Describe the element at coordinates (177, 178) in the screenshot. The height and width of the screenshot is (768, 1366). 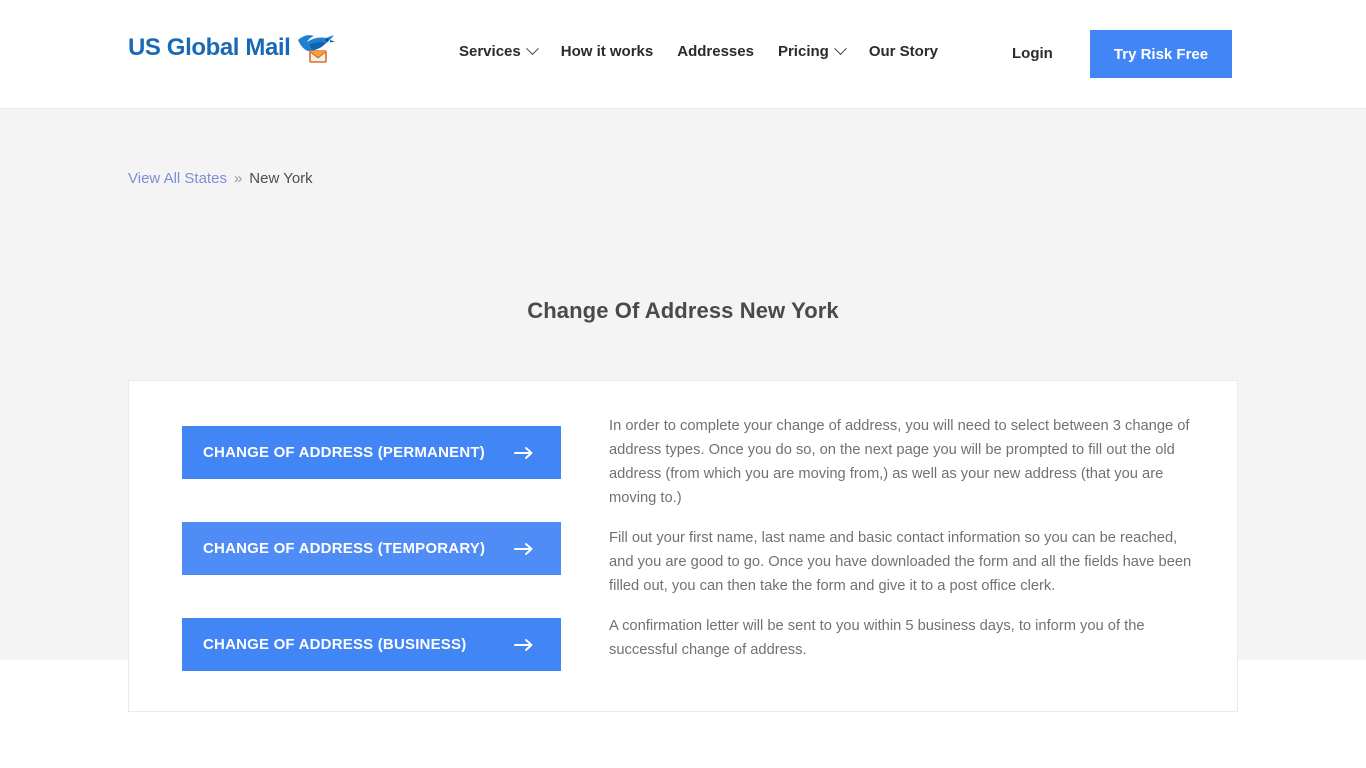
I see `breadcrumb-link-view-all-states: View All States` at that location.